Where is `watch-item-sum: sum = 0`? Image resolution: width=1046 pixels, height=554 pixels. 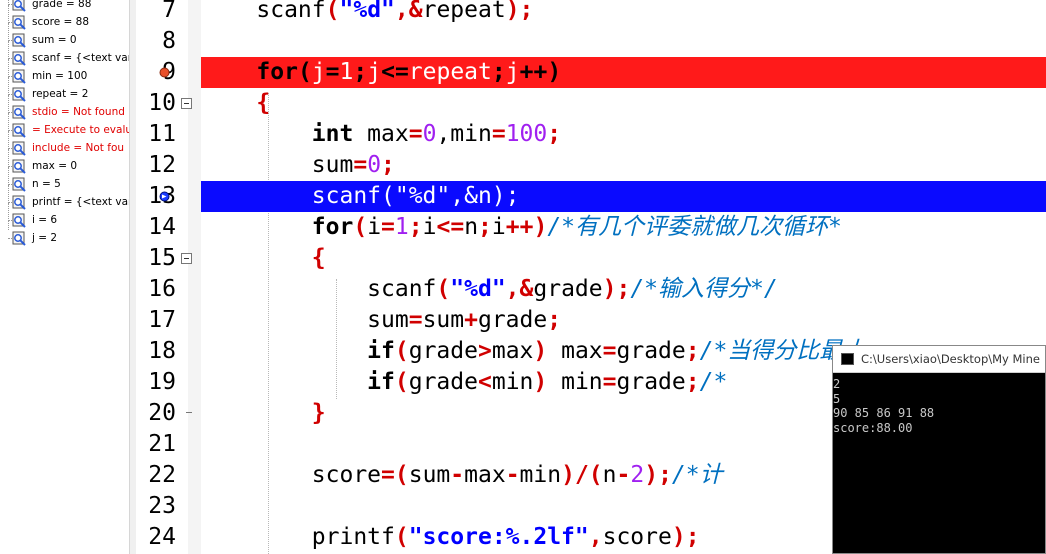
watch-item-sum: sum = 0 is located at coordinates (64, 36).